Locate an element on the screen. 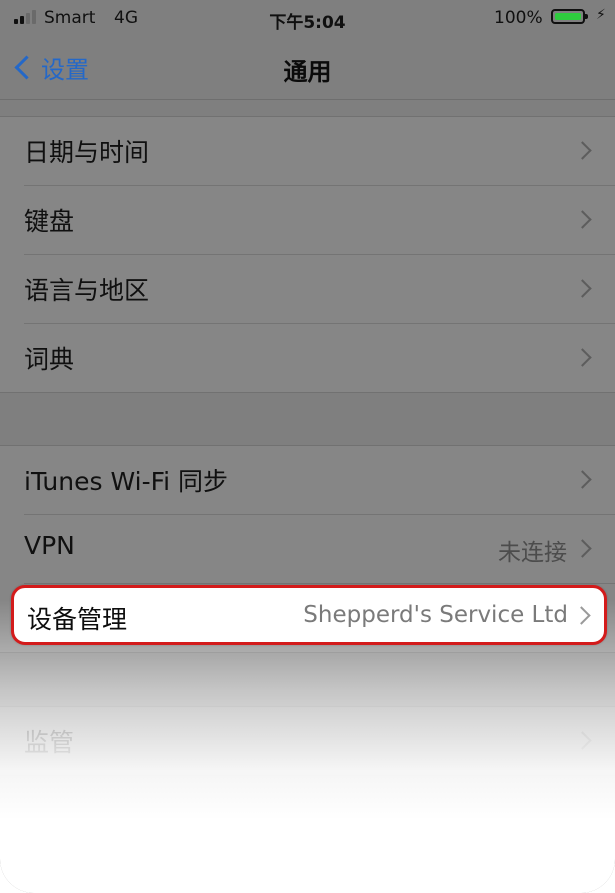 The width and height of the screenshot is (615, 893). settings-row-itunes-wifi-sync: iTunes Wi-Fi 同步 is located at coordinates (319, 480).